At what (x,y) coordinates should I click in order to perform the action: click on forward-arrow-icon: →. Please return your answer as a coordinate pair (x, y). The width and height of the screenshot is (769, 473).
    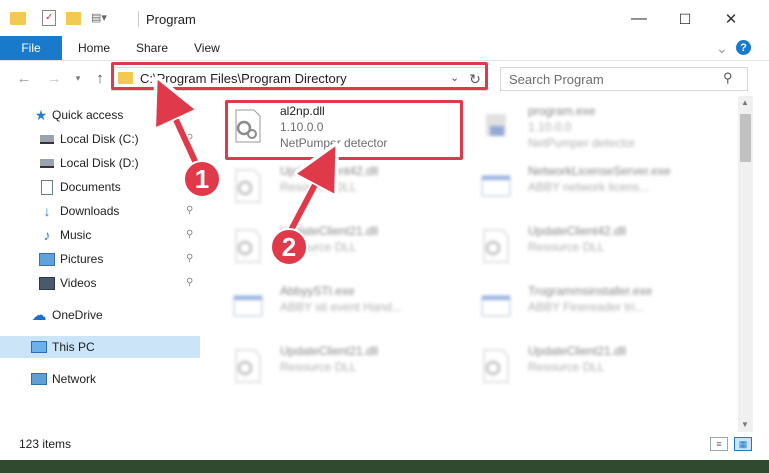
    Looking at the image, I should click on (54, 78).